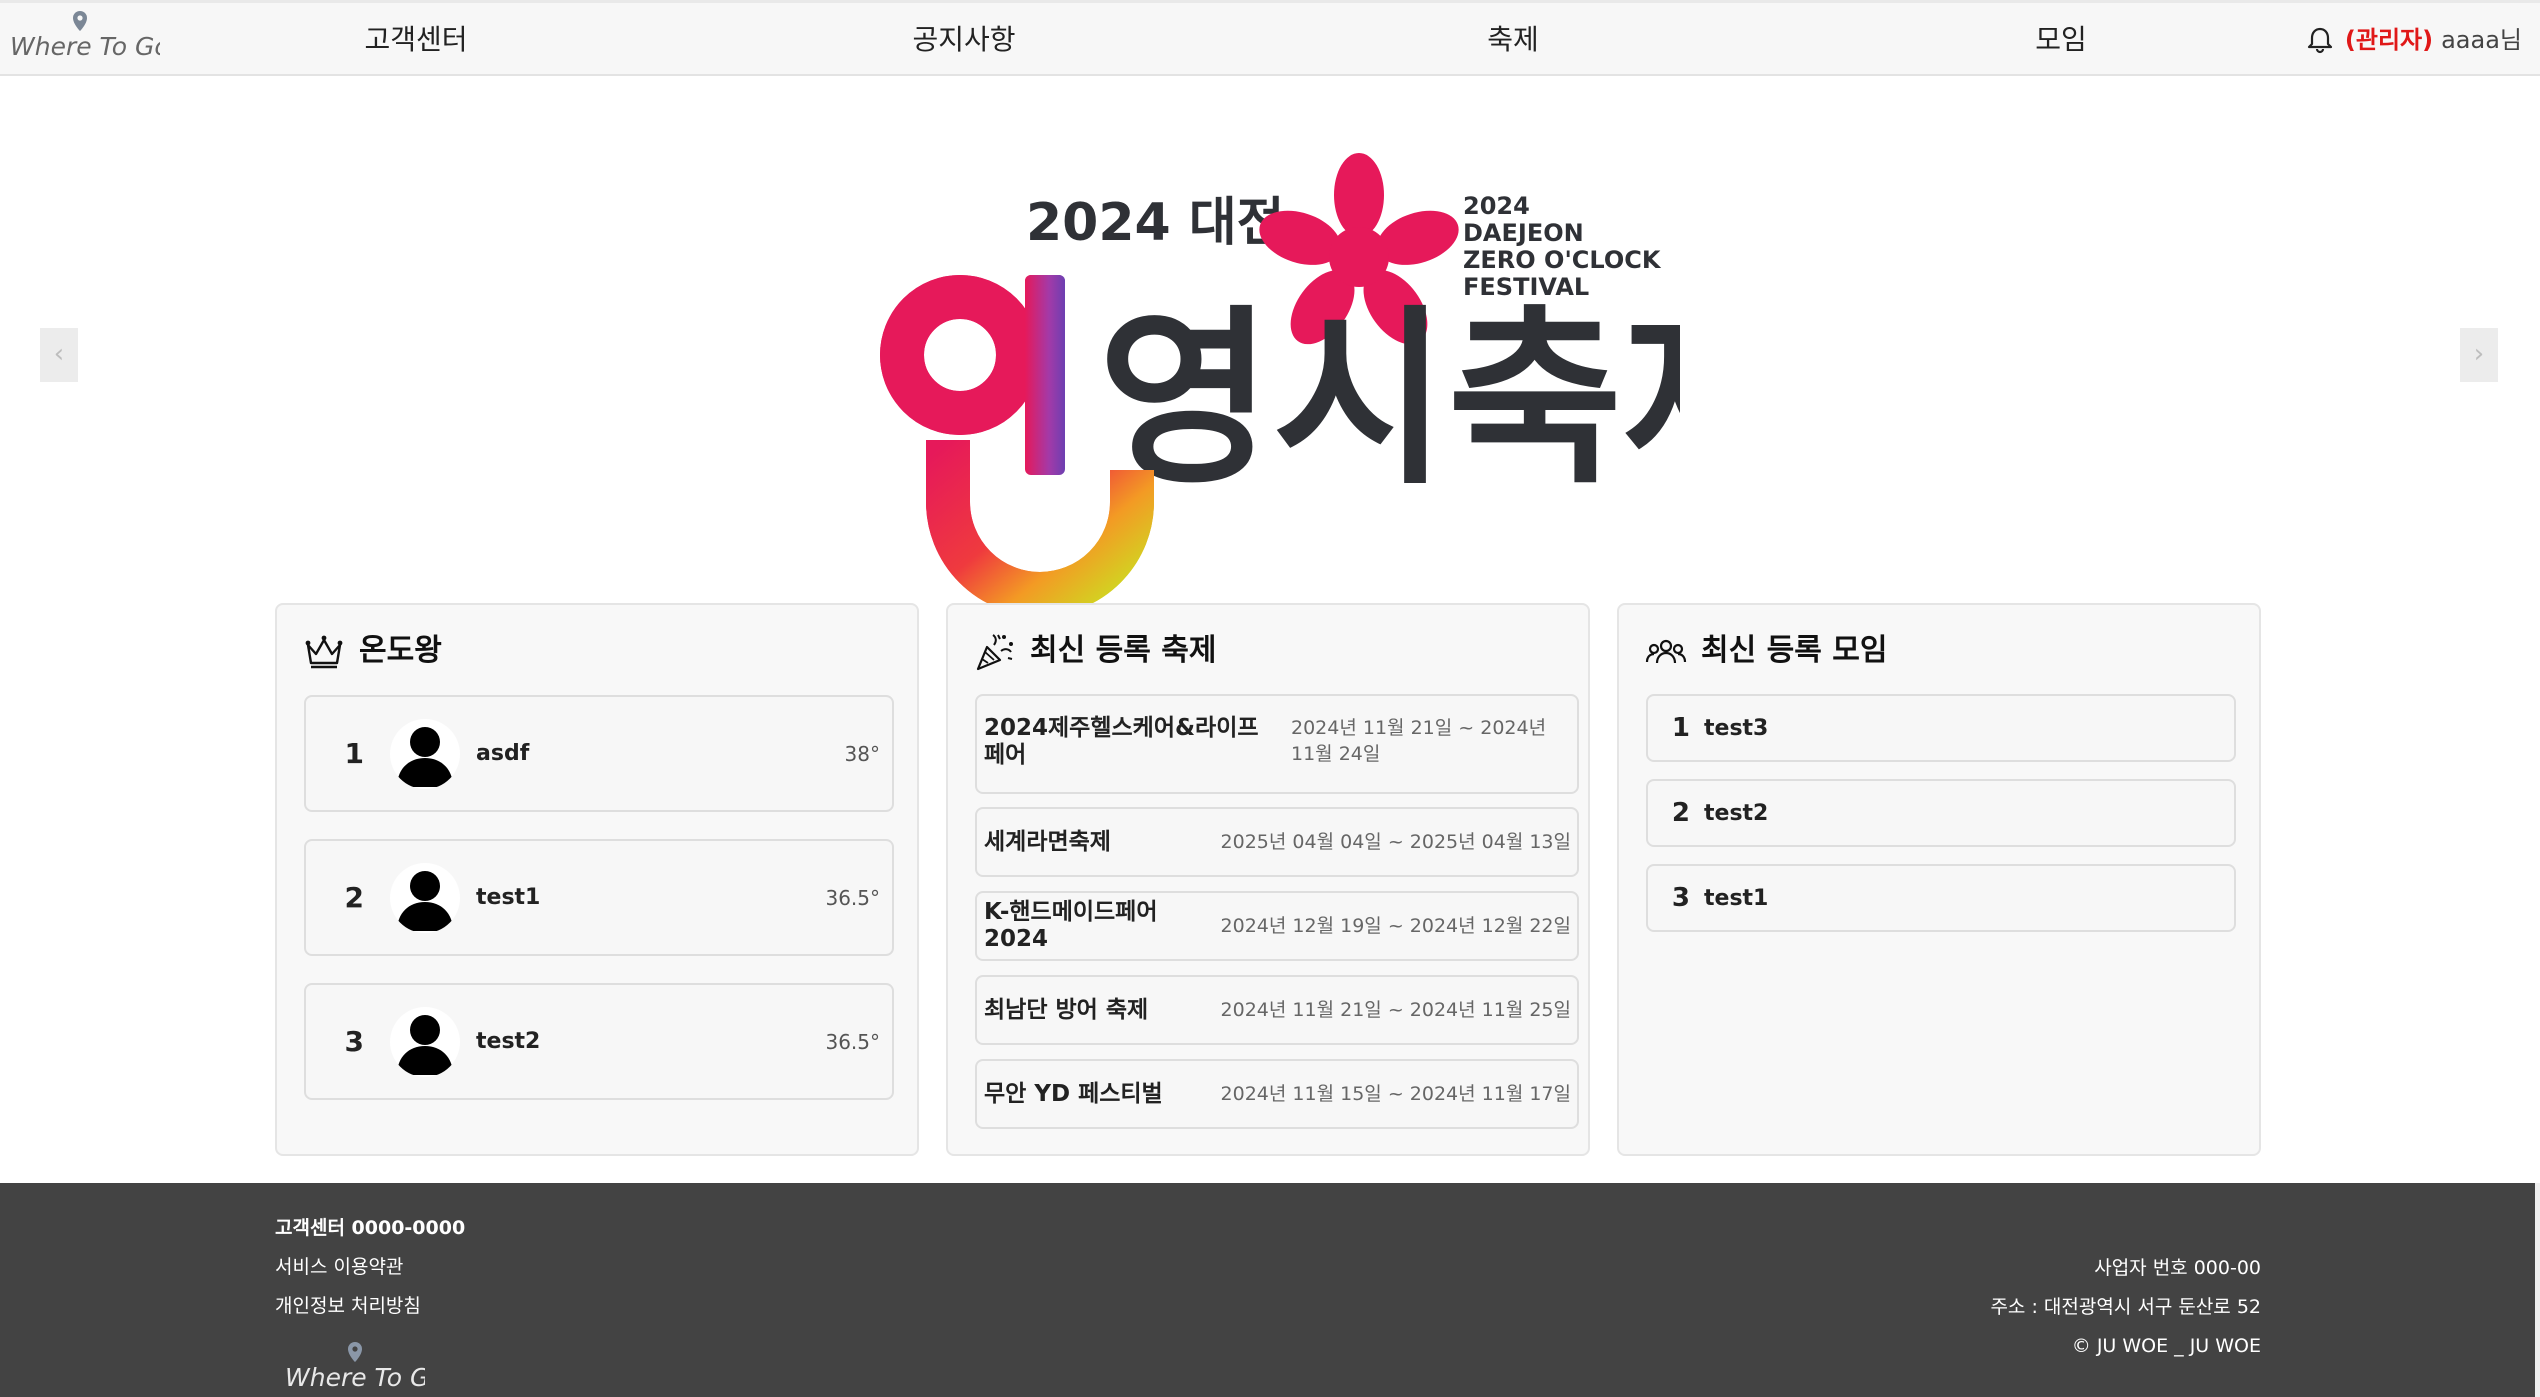 The width and height of the screenshot is (2540, 1397). I want to click on festival-name: K-핸드메이드페어 2024, so click(1071, 925).